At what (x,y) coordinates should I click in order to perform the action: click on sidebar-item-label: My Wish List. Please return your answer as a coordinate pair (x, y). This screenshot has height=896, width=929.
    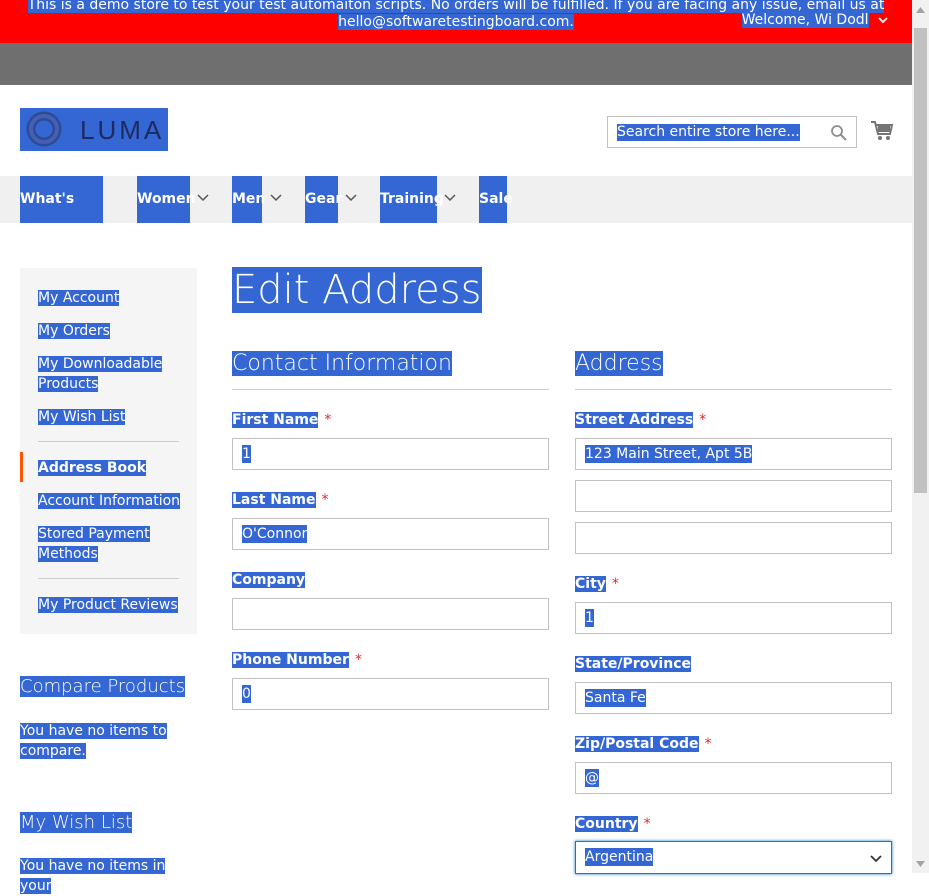
    Looking at the image, I should click on (82, 417).